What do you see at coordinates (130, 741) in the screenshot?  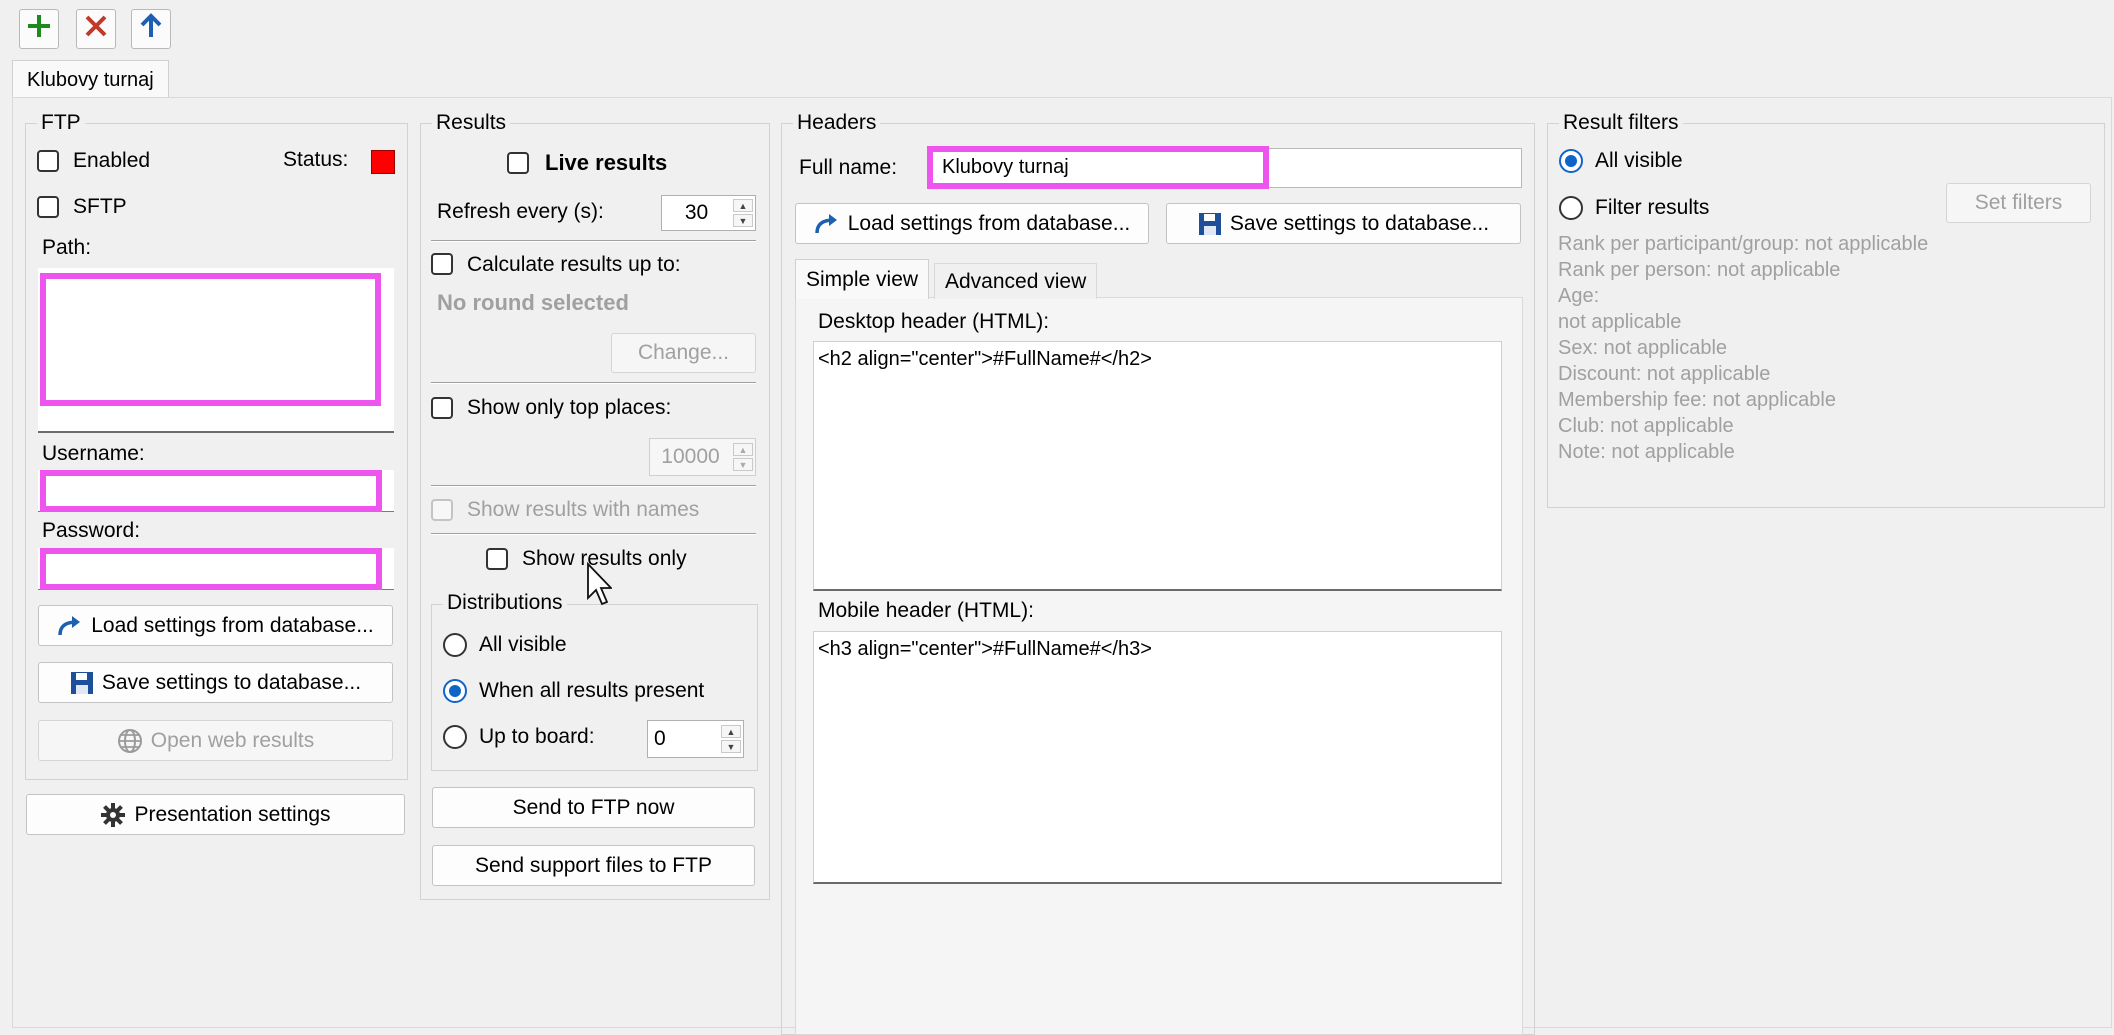 I see `globe-icon` at bounding box center [130, 741].